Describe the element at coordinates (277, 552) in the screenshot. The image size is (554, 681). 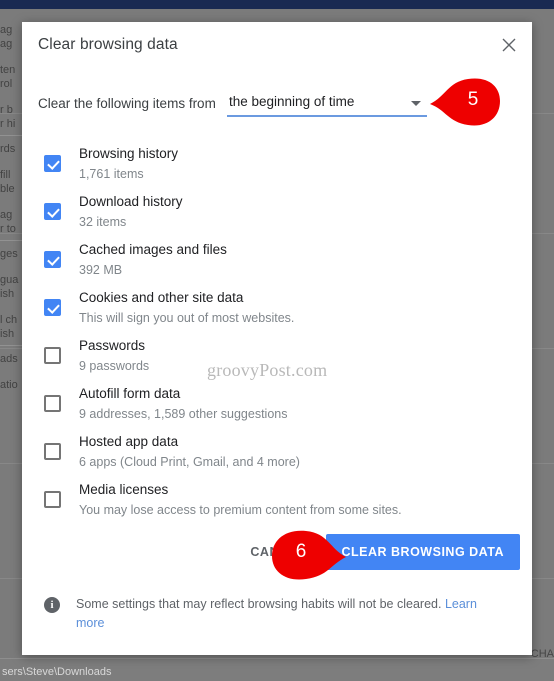
I see `cancel-button: CANCEL` at that location.